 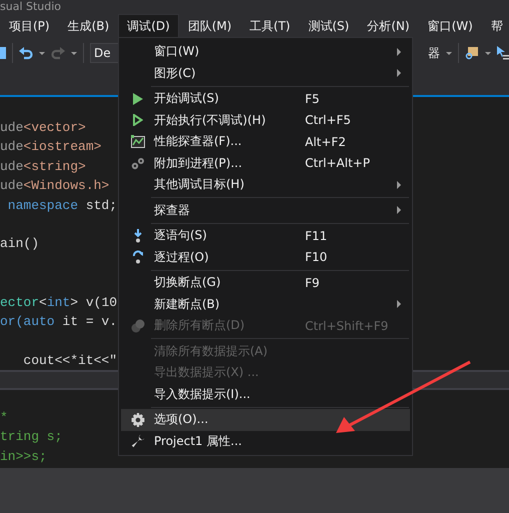 What do you see at coordinates (265, 304) in the screenshot?
I see `menu-item: 新建断点(B)` at bounding box center [265, 304].